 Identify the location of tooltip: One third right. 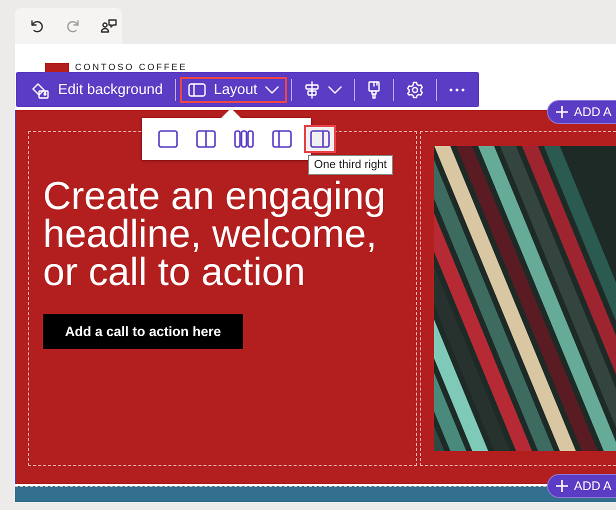
(350, 165).